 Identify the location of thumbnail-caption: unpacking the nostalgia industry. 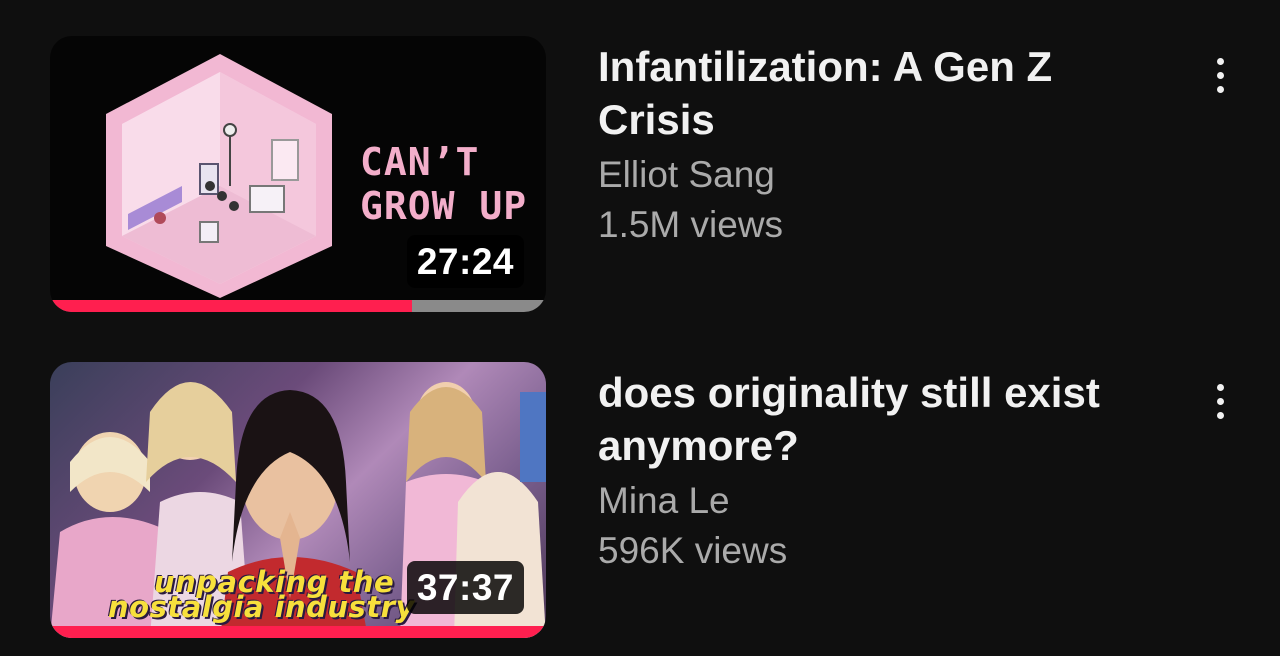
(261, 595).